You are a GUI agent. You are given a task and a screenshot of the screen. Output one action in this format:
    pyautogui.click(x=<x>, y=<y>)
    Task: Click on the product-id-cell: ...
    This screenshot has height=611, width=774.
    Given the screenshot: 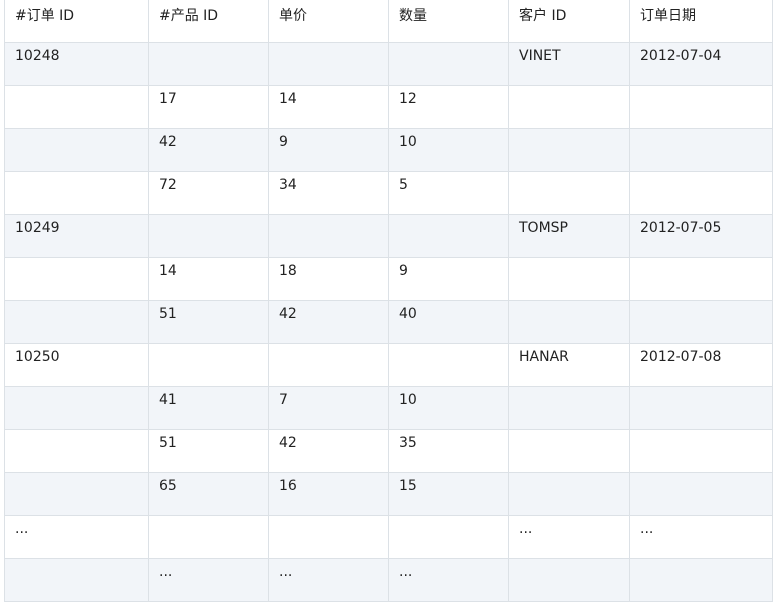 What is the action you would take?
    pyautogui.click(x=208, y=579)
    